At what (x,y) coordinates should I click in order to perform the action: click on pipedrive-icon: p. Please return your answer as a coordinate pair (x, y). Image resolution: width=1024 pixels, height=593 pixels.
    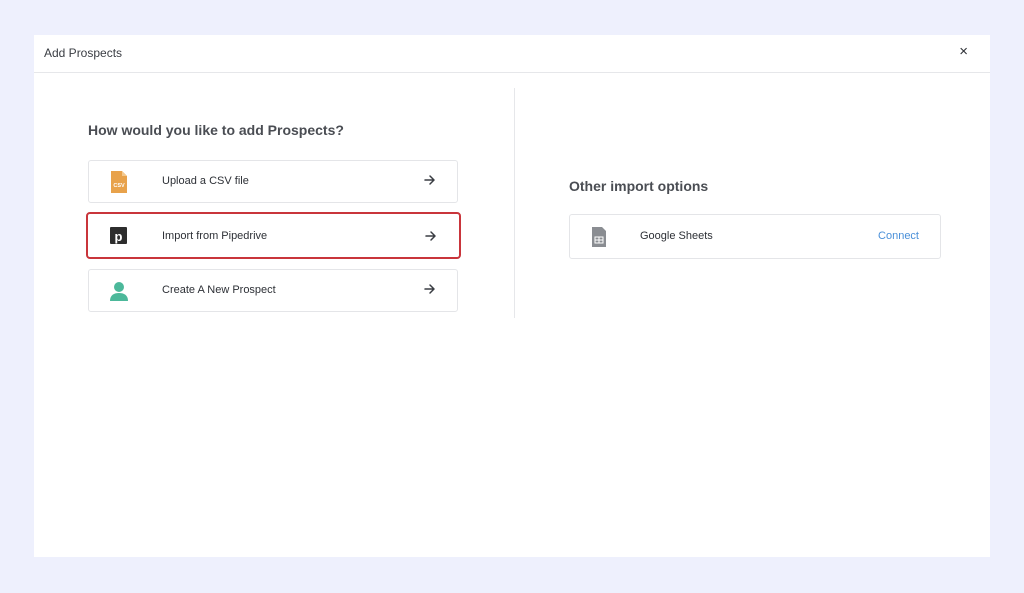
    Looking at the image, I should click on (118, 235).